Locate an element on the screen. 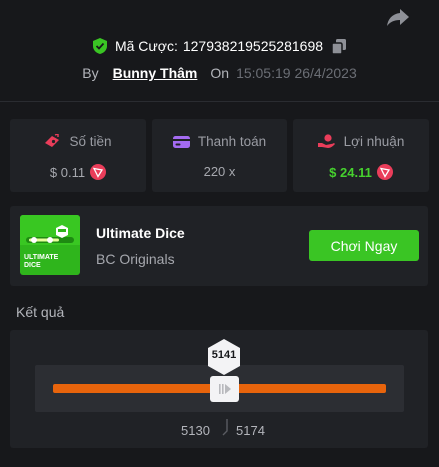 This screenshot has height=467, width=439. bet-id-row: Mã Cược: 127938219525281698 is located at coordinates (219, 46).